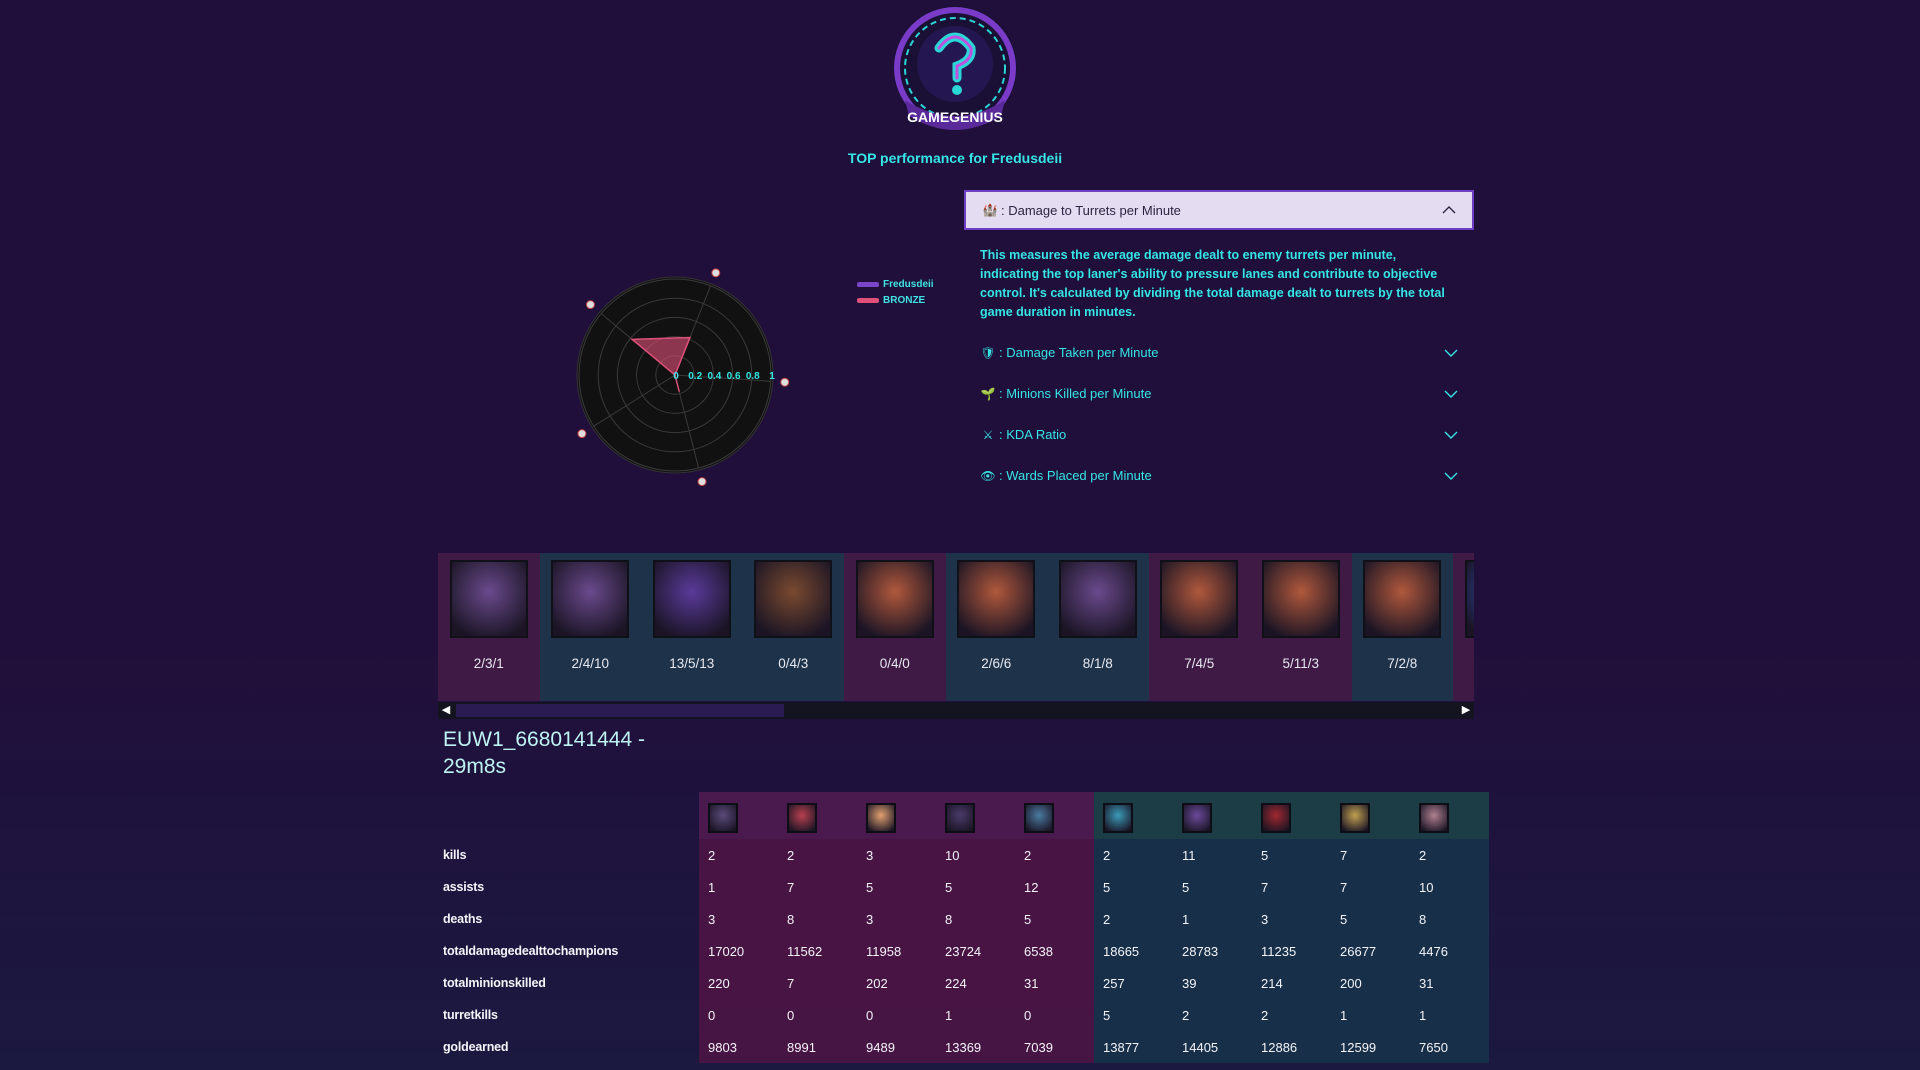 The image size is (1920, 1070). What do you see at coordinates (702, 482) in the screenshot?
I see `eye-icon` at bounding box center [702, 482].